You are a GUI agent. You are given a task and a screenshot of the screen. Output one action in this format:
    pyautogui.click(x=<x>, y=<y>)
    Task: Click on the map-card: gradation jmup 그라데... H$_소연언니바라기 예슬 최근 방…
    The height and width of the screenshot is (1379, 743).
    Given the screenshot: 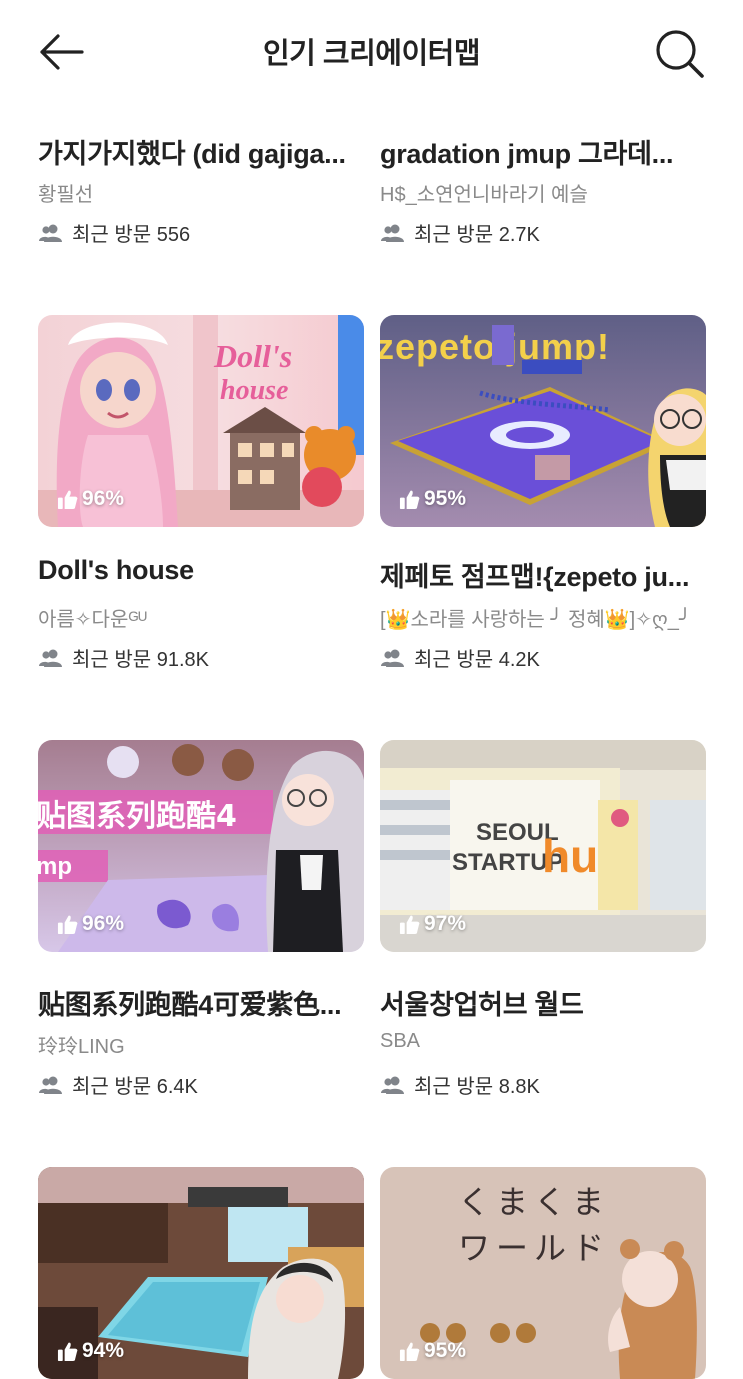 What is the action you would take?
    pyautogui.click(x=543, y=175)
    